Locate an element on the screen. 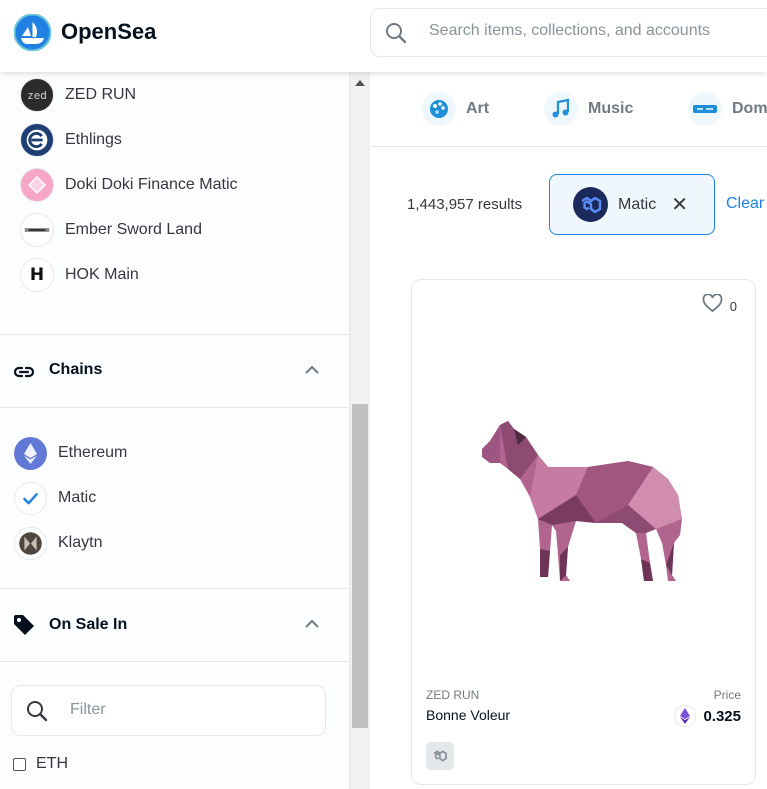 This screenshot has height=789, width=767. collection-item-doki-doki: Doki Doki Finance Matic is located at coordinates (129, 185).